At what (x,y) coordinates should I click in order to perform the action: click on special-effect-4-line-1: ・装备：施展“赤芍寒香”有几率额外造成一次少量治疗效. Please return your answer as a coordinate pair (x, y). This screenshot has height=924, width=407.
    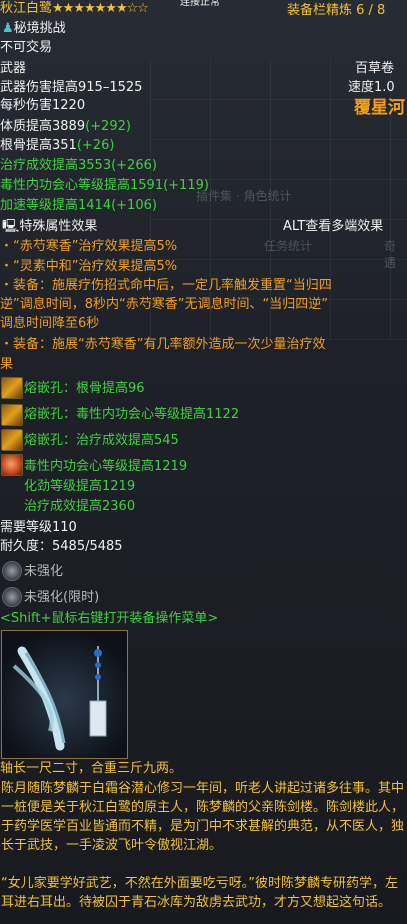
    Looking at the image, I should click on (163, 344).